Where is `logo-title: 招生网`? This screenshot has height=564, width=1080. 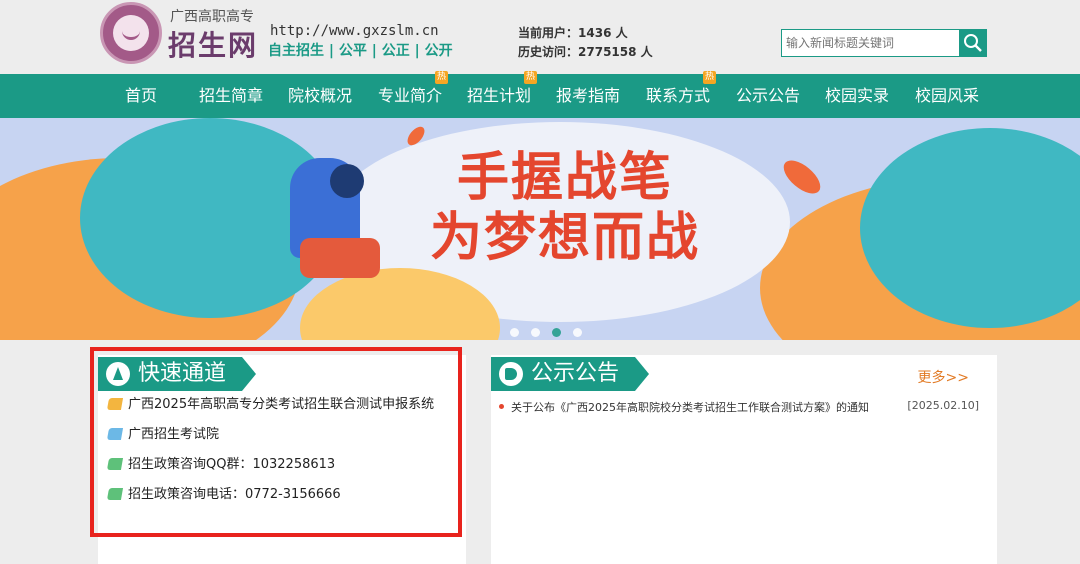
logo-title: 招生网 is located at coordinates (213, 44).